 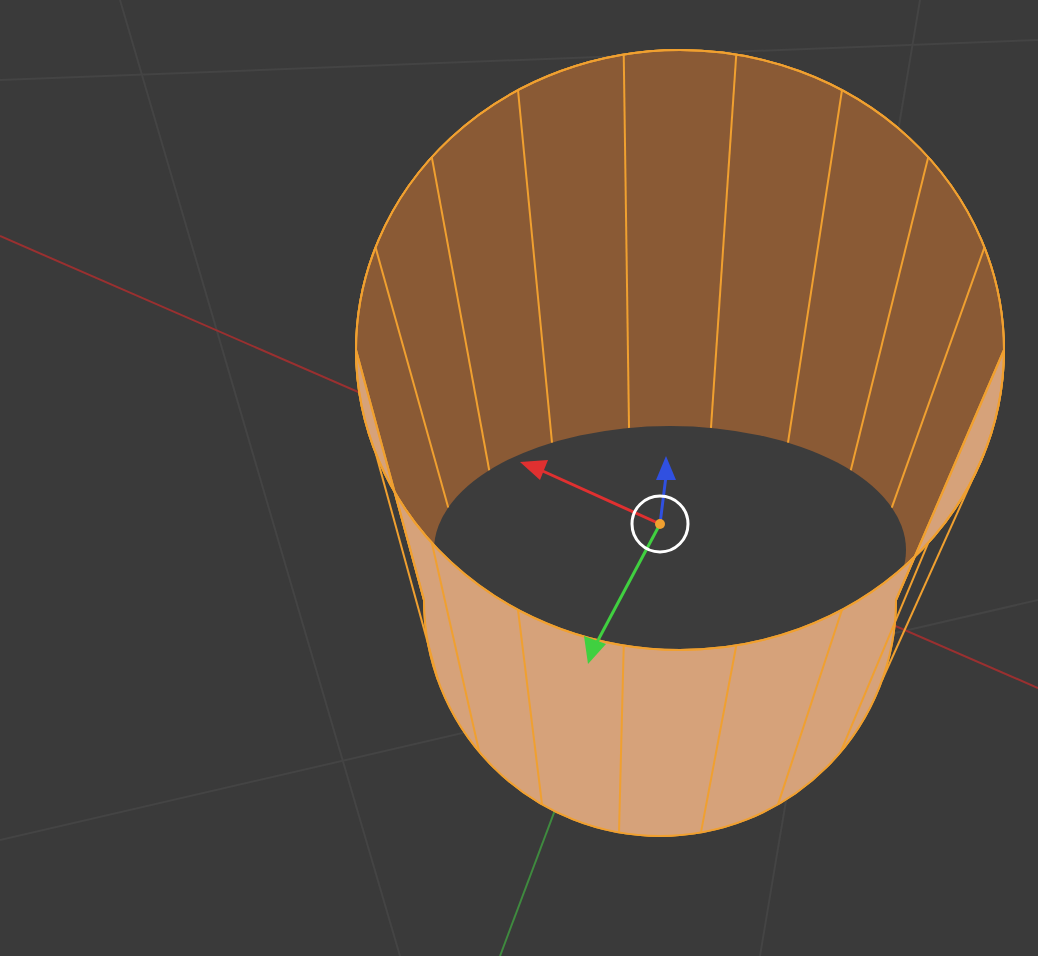 What do you see at coordinates (605, 560) in the screenshot?
I see `transform-gizmo-drawing` at bounding box center [605, 560].